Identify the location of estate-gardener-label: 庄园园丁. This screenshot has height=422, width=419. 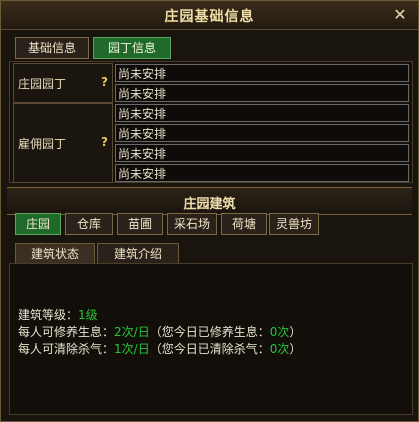
(42, 84).